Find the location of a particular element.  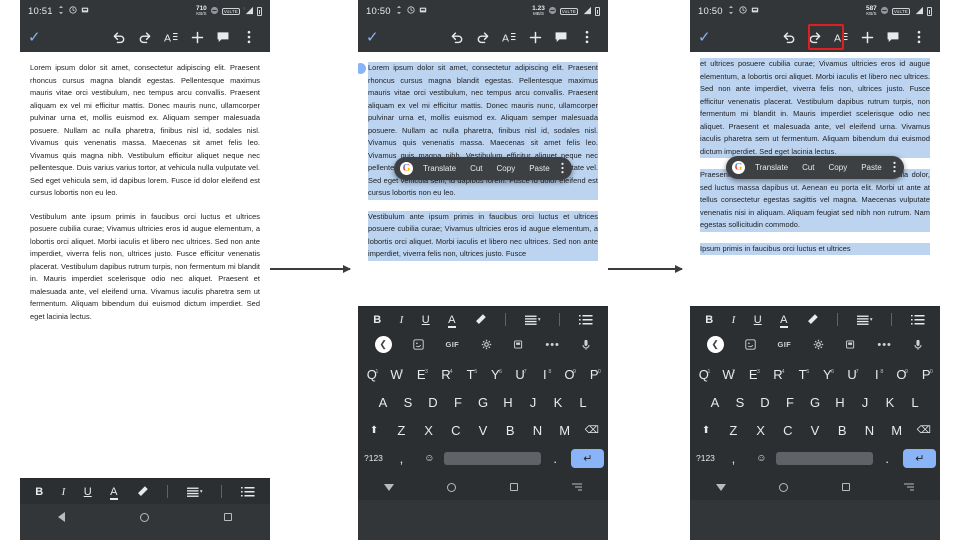

key-s: S is located at coordinates (740, 402).